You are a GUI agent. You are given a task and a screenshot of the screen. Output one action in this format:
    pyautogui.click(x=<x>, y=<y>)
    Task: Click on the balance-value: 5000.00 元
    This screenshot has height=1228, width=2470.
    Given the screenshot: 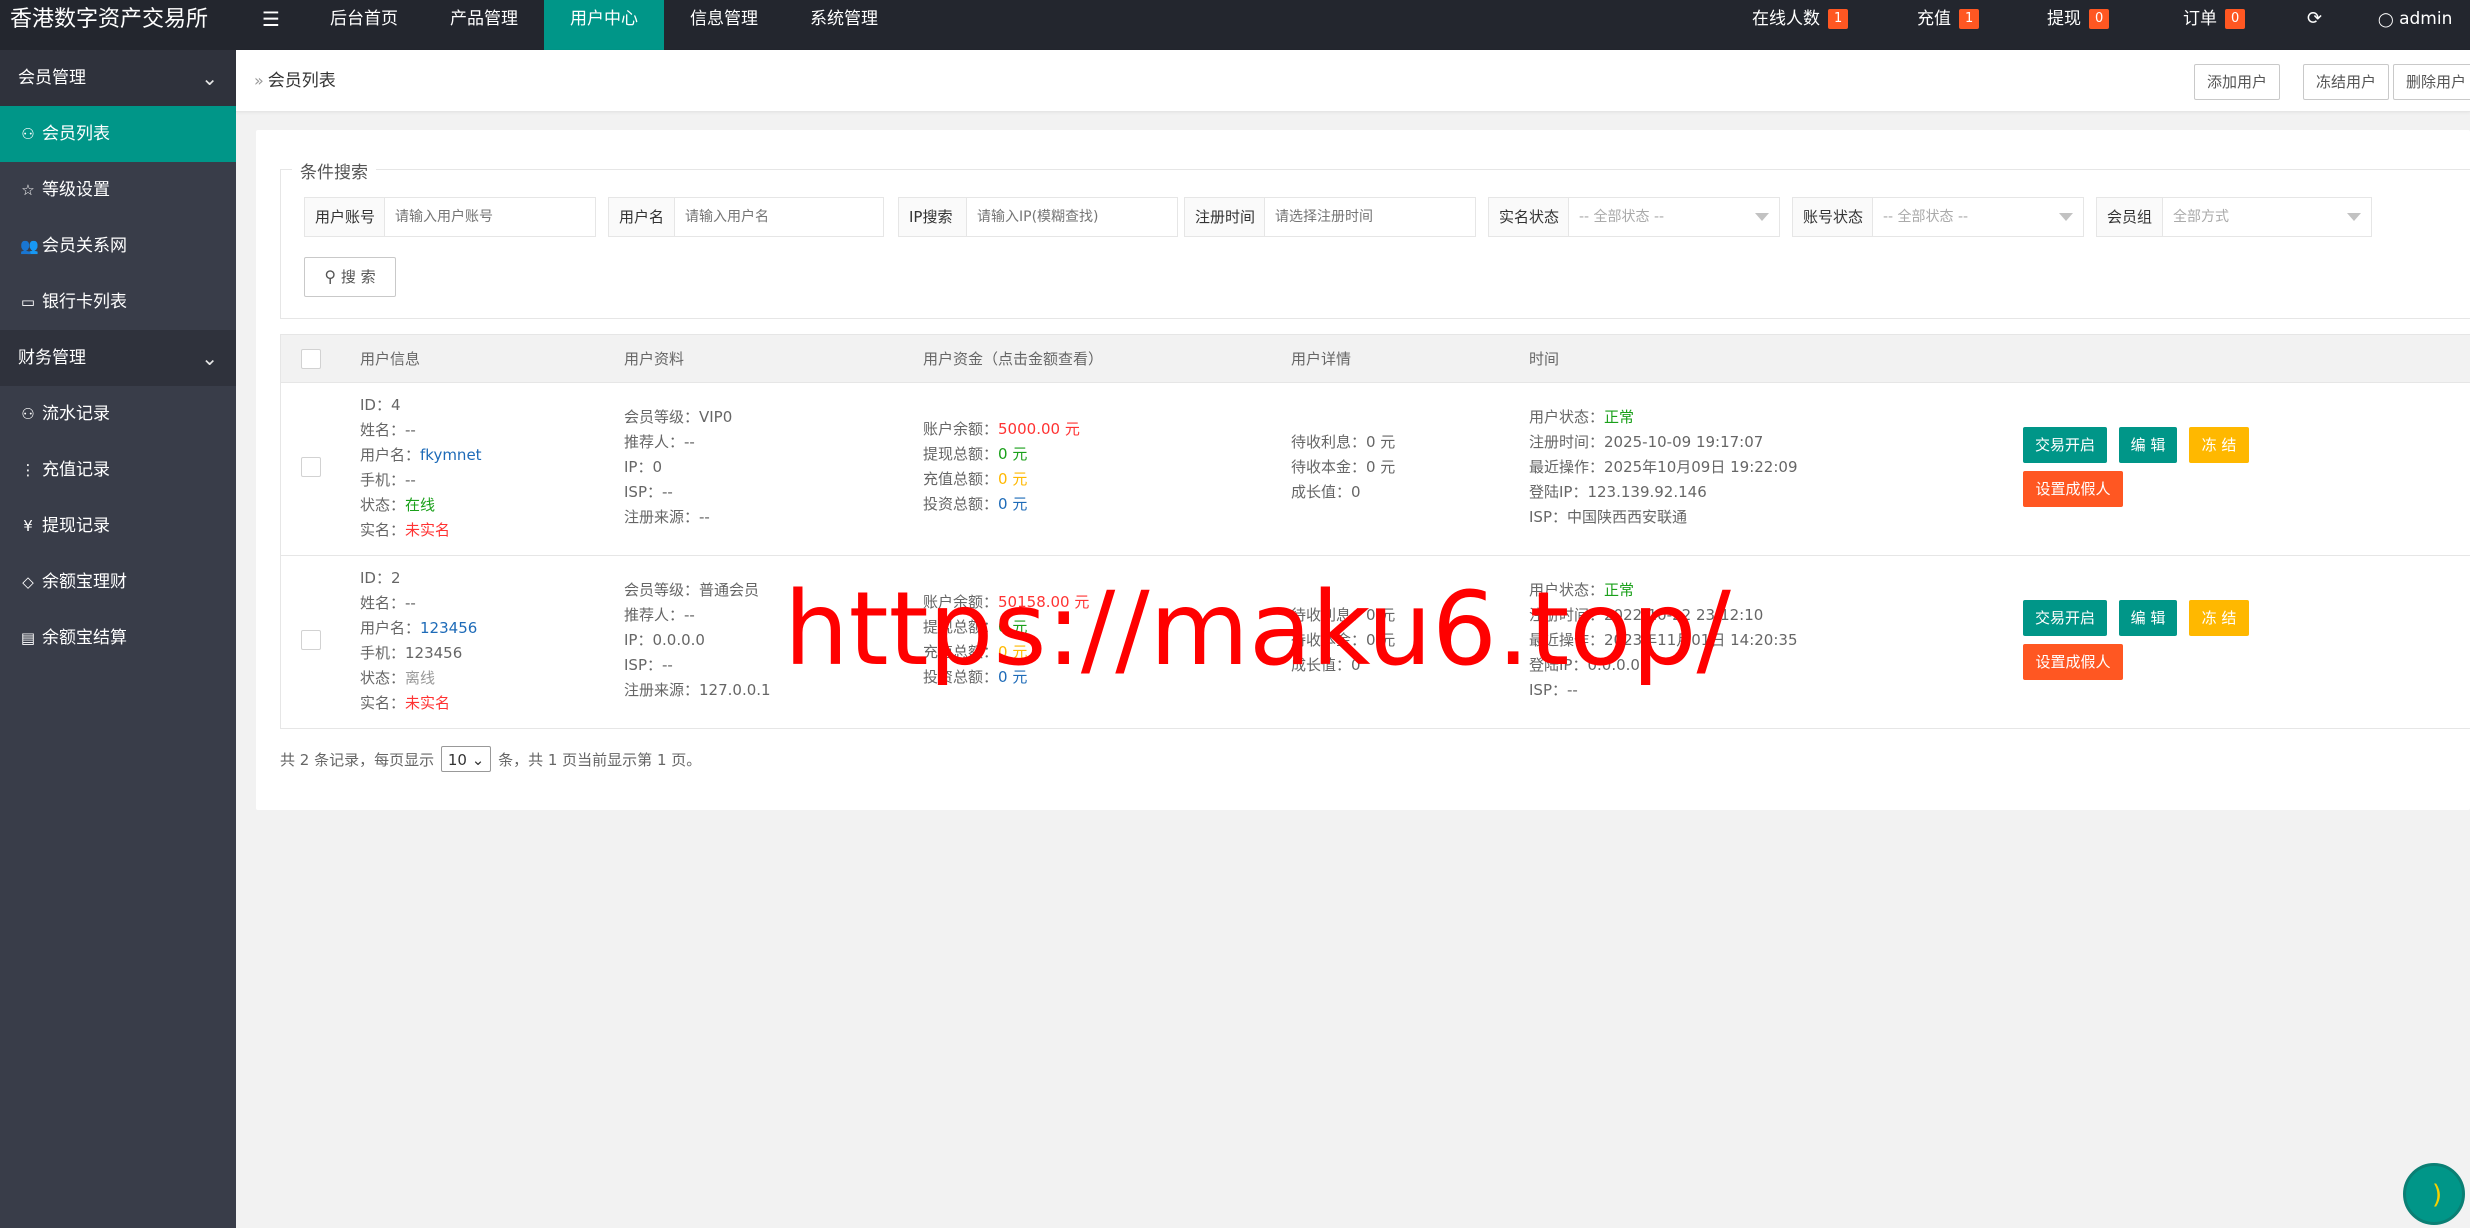 What is the action you would take?
    pyautogui.click(x=1039, y=429)
    